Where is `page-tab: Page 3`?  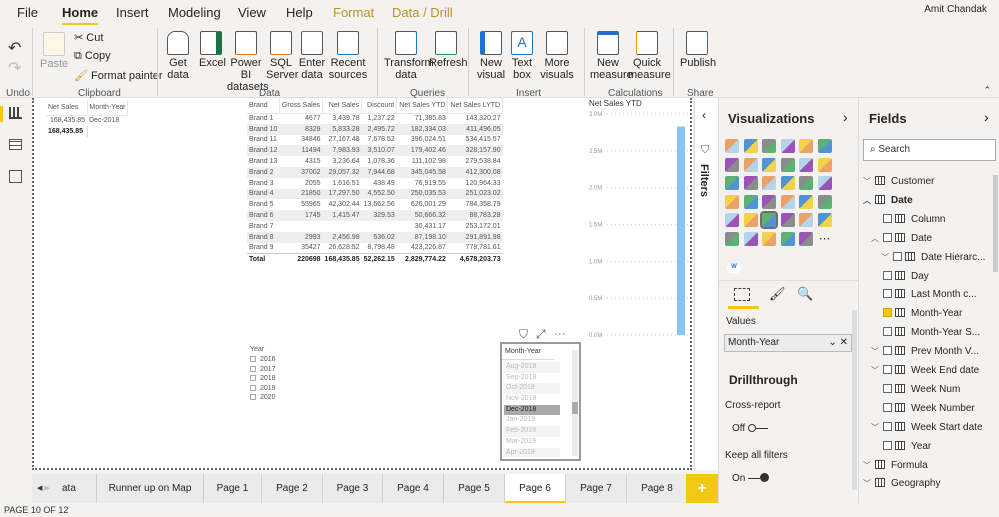
page-tab: Page 3 is located at coordinates (353, 488).